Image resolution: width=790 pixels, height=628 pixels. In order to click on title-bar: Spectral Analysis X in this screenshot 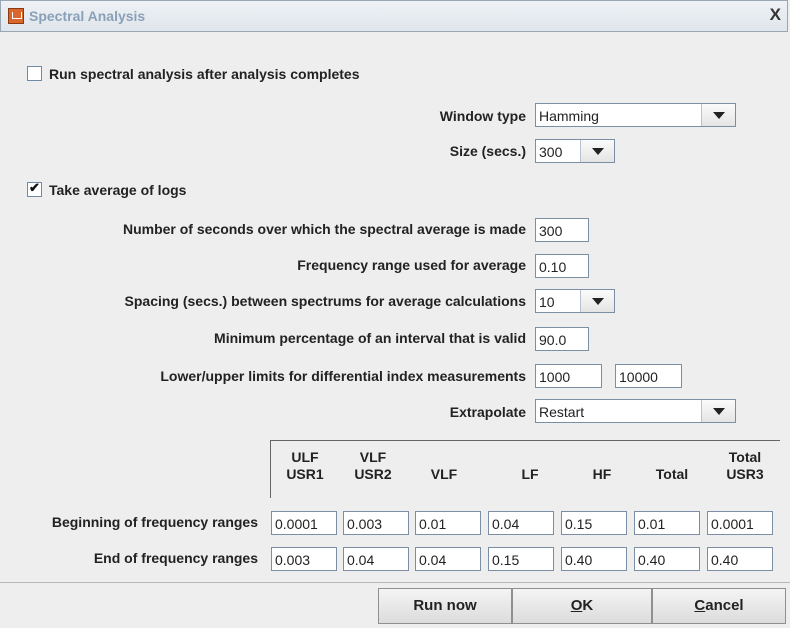, I will do `click(394, 16)`.